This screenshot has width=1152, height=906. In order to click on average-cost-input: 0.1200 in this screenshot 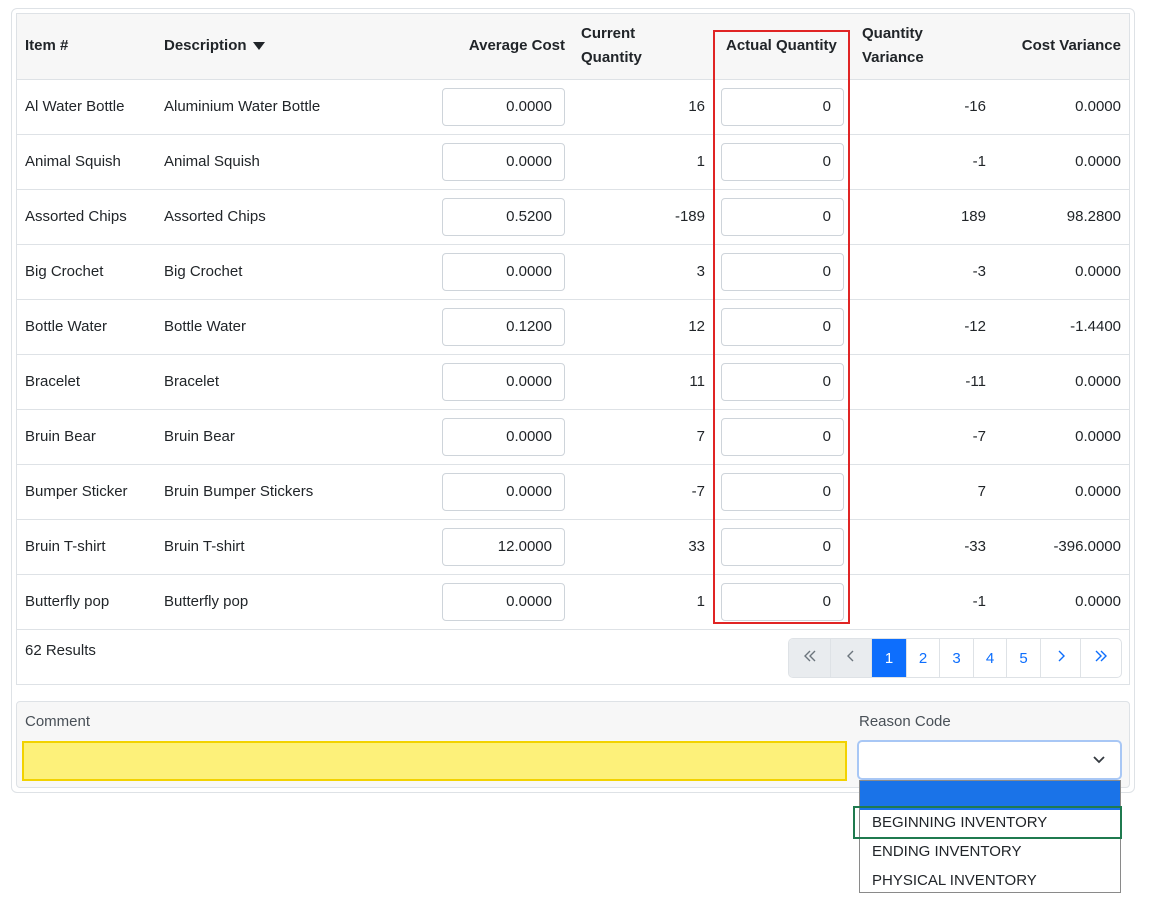, I will do `click(503, 326)`.